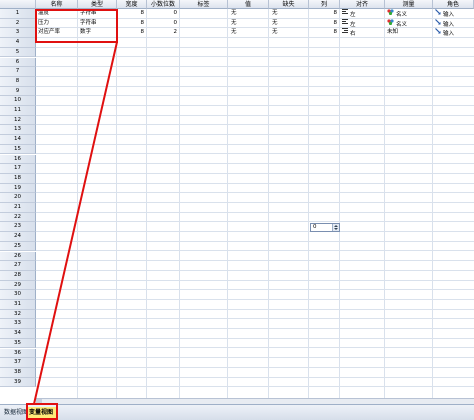 The width and height of the screenshot is (474, 420). Describe the element at coordinates (18, 227) in the screenshot. I see `row-header: 23` at that location.